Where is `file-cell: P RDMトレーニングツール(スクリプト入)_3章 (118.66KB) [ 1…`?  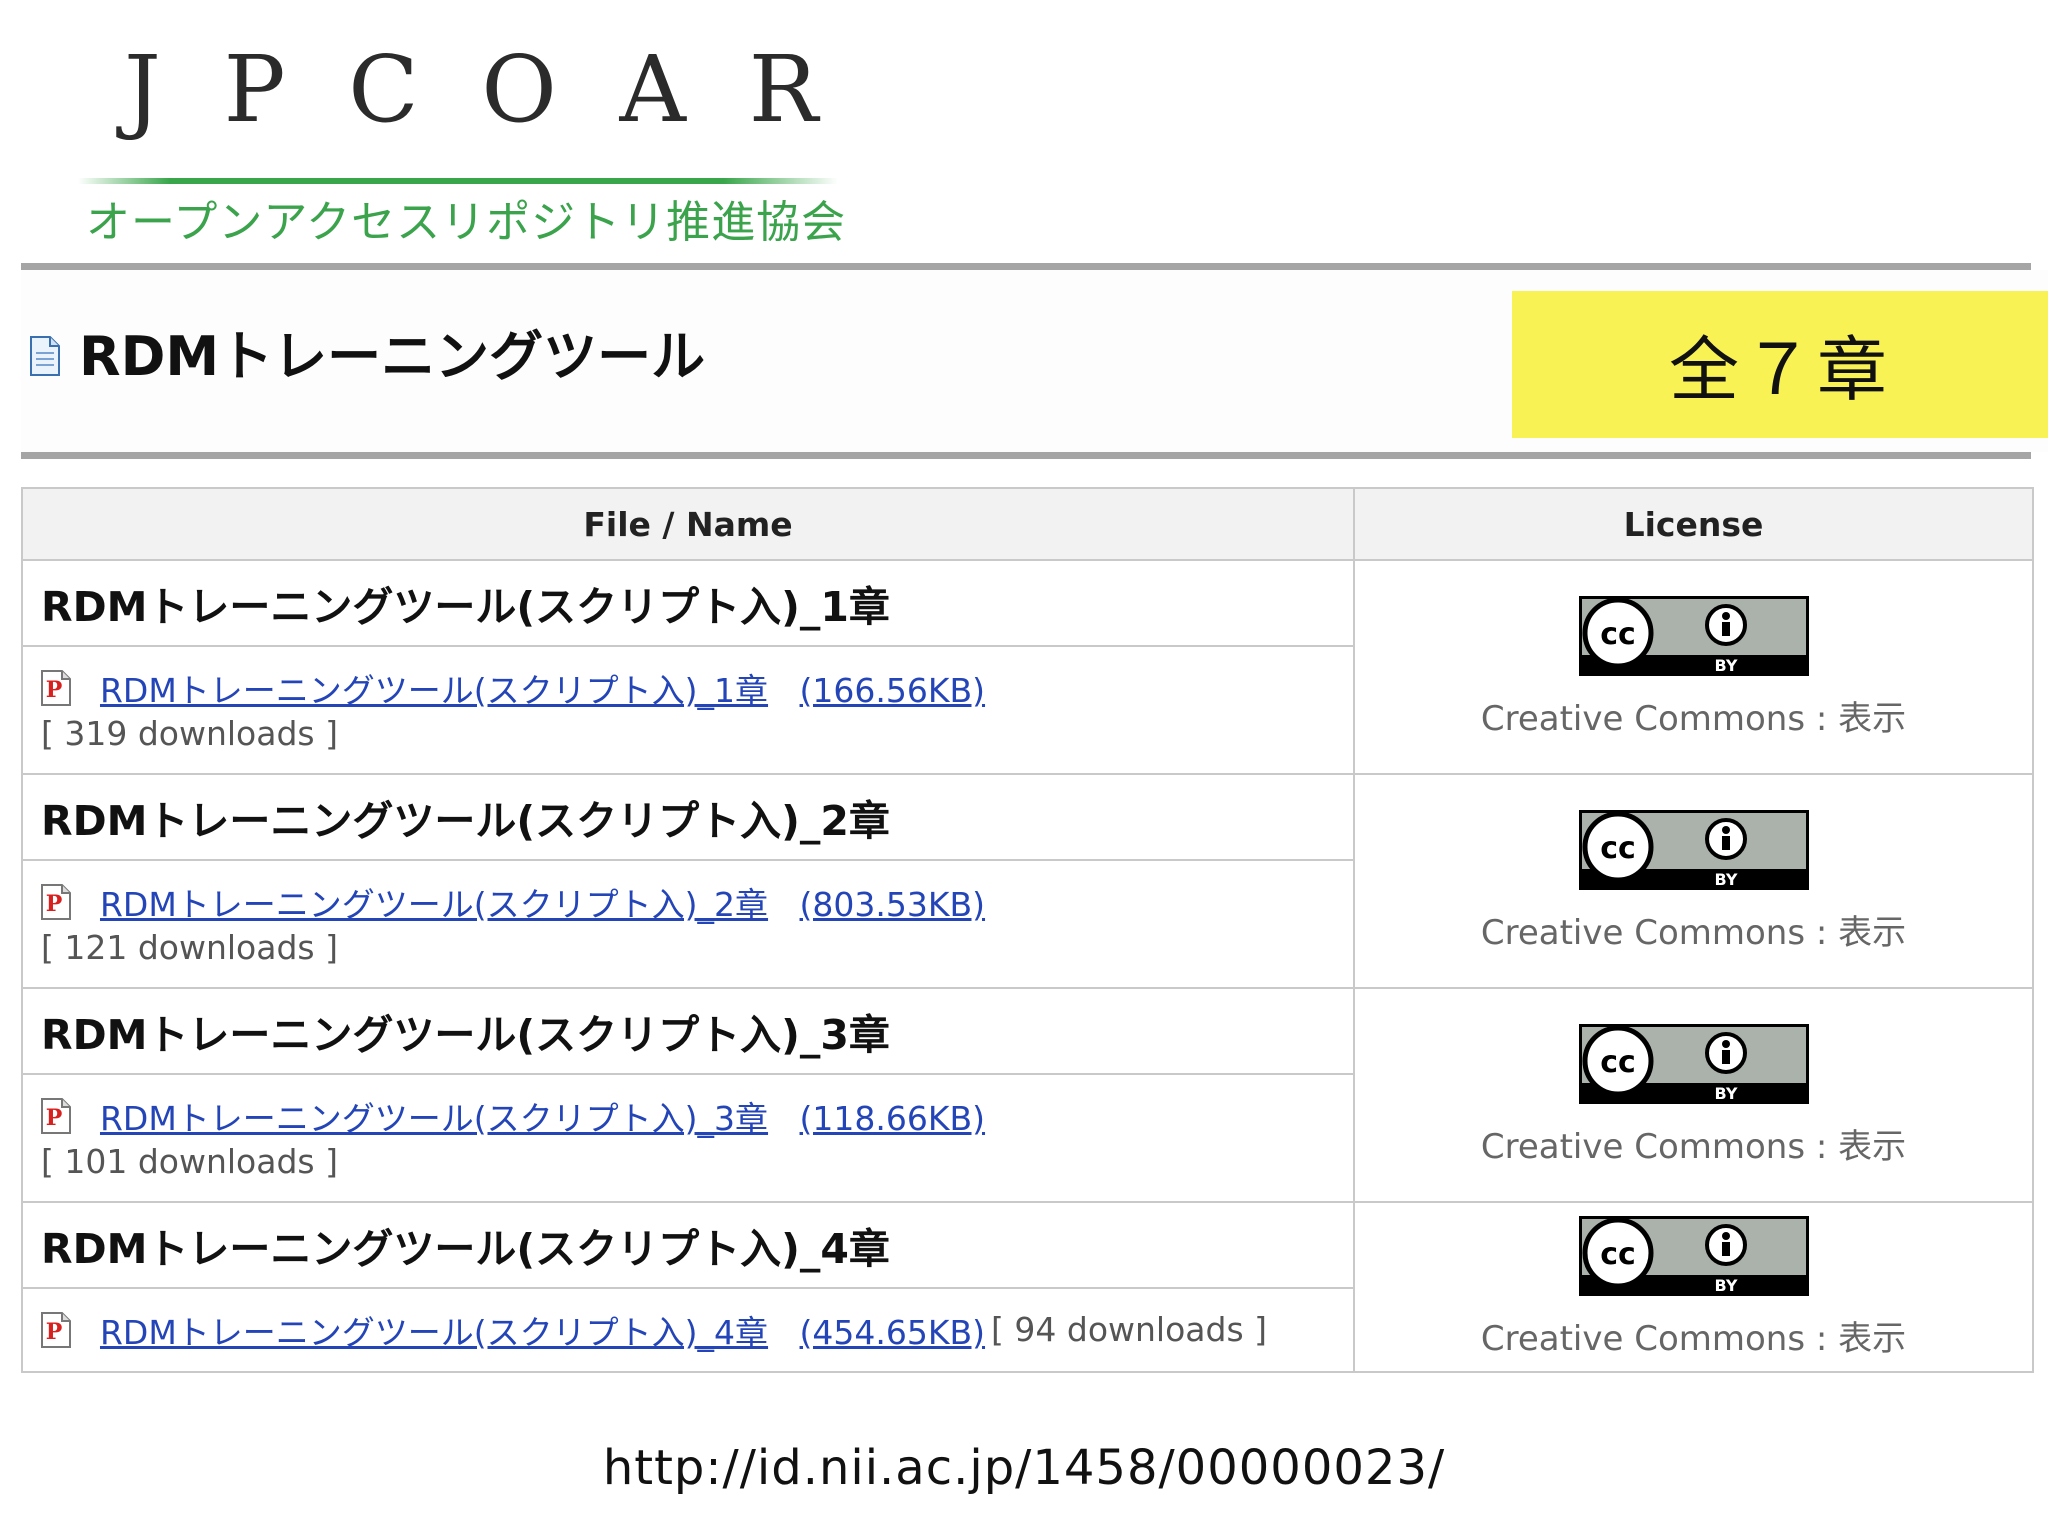
file-cell: P RDMトレーニングツール(スクリプト入)_3章 (118.66KB) [ 1… is located at coordinates (688, 1138).